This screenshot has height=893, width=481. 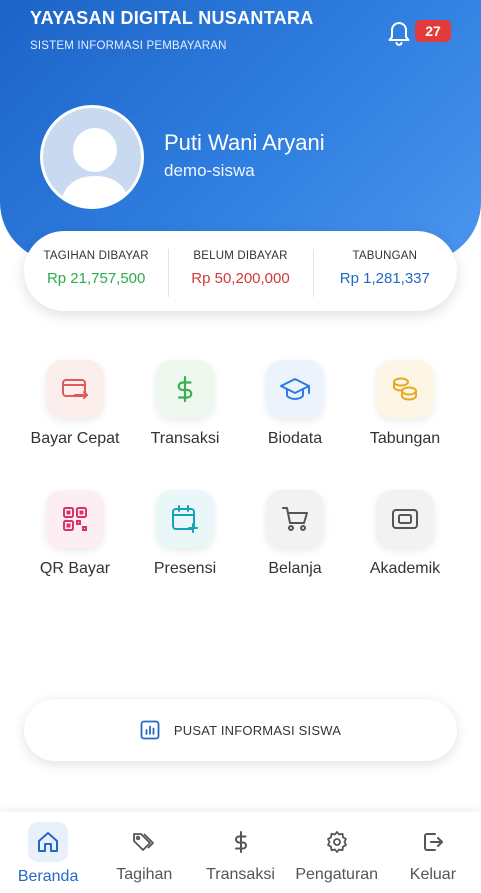 I want to click on menu-label: Bayar Cepat, so click(x=75, y=438).